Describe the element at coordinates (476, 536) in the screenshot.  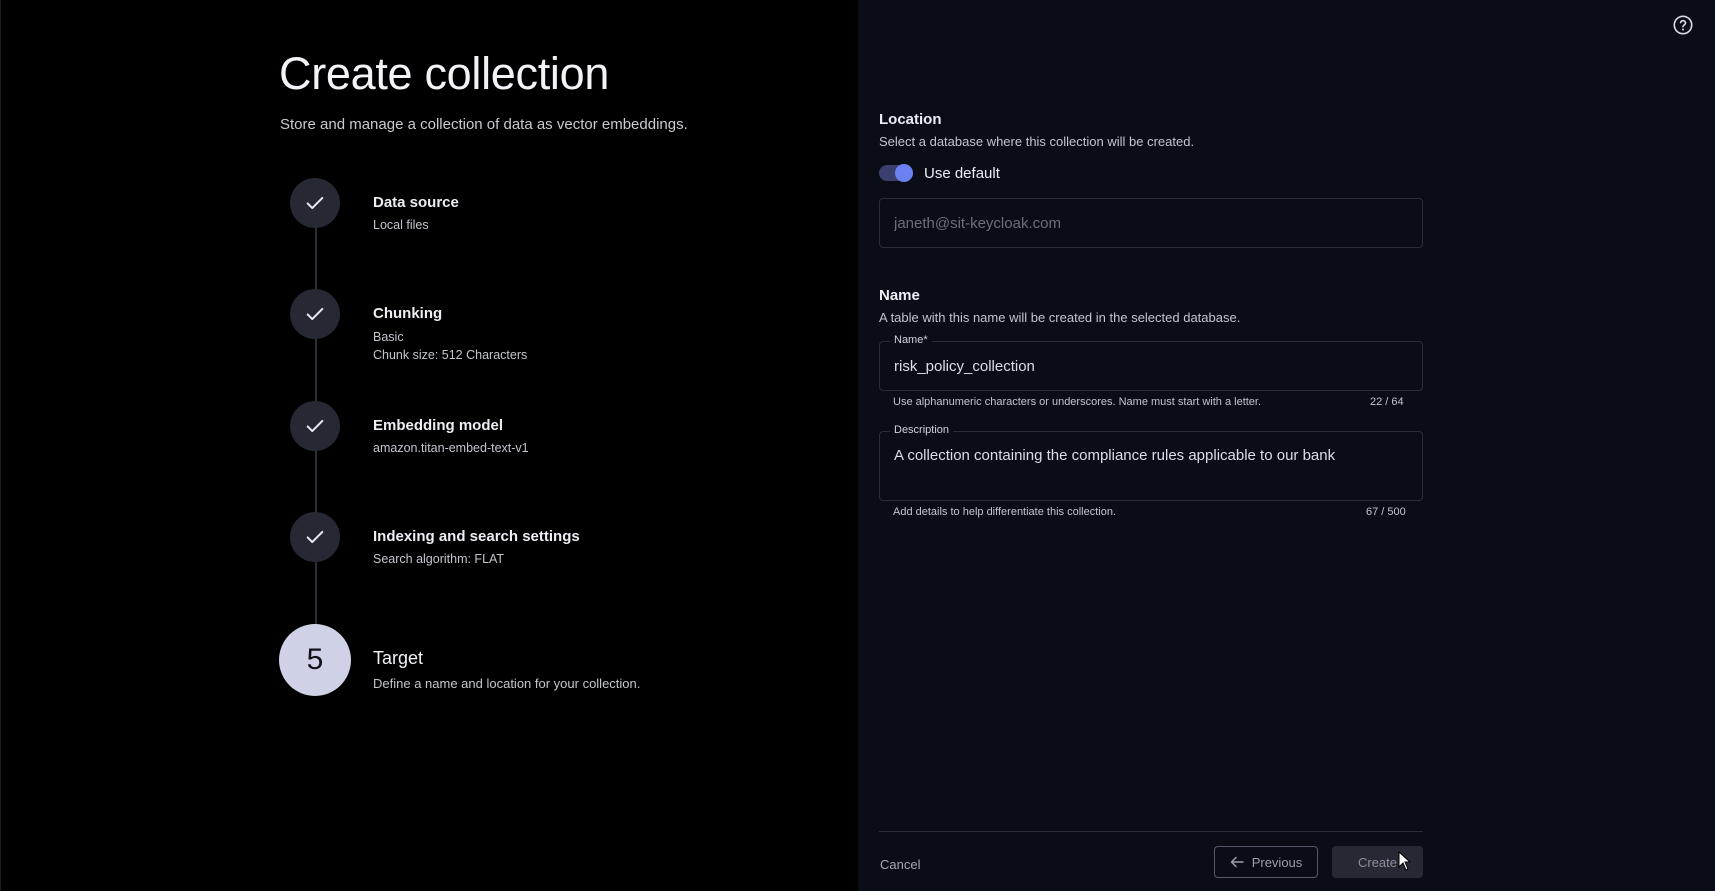
I see `step-title: Indexing and search settings` at that location.